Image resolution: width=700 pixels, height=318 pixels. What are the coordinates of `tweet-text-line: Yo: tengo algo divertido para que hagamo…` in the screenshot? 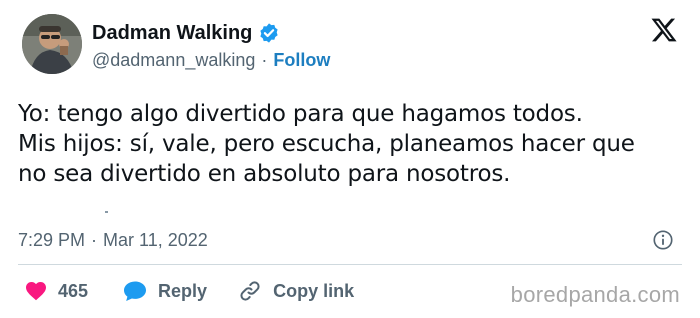 It's located at (300, 114).